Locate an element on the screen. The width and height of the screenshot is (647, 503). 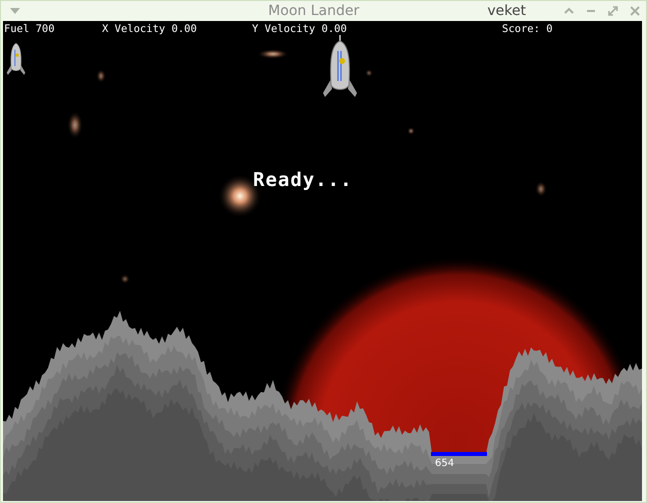
hud-readout: X Velocity 0.00 is located at coordinates (150, 29).